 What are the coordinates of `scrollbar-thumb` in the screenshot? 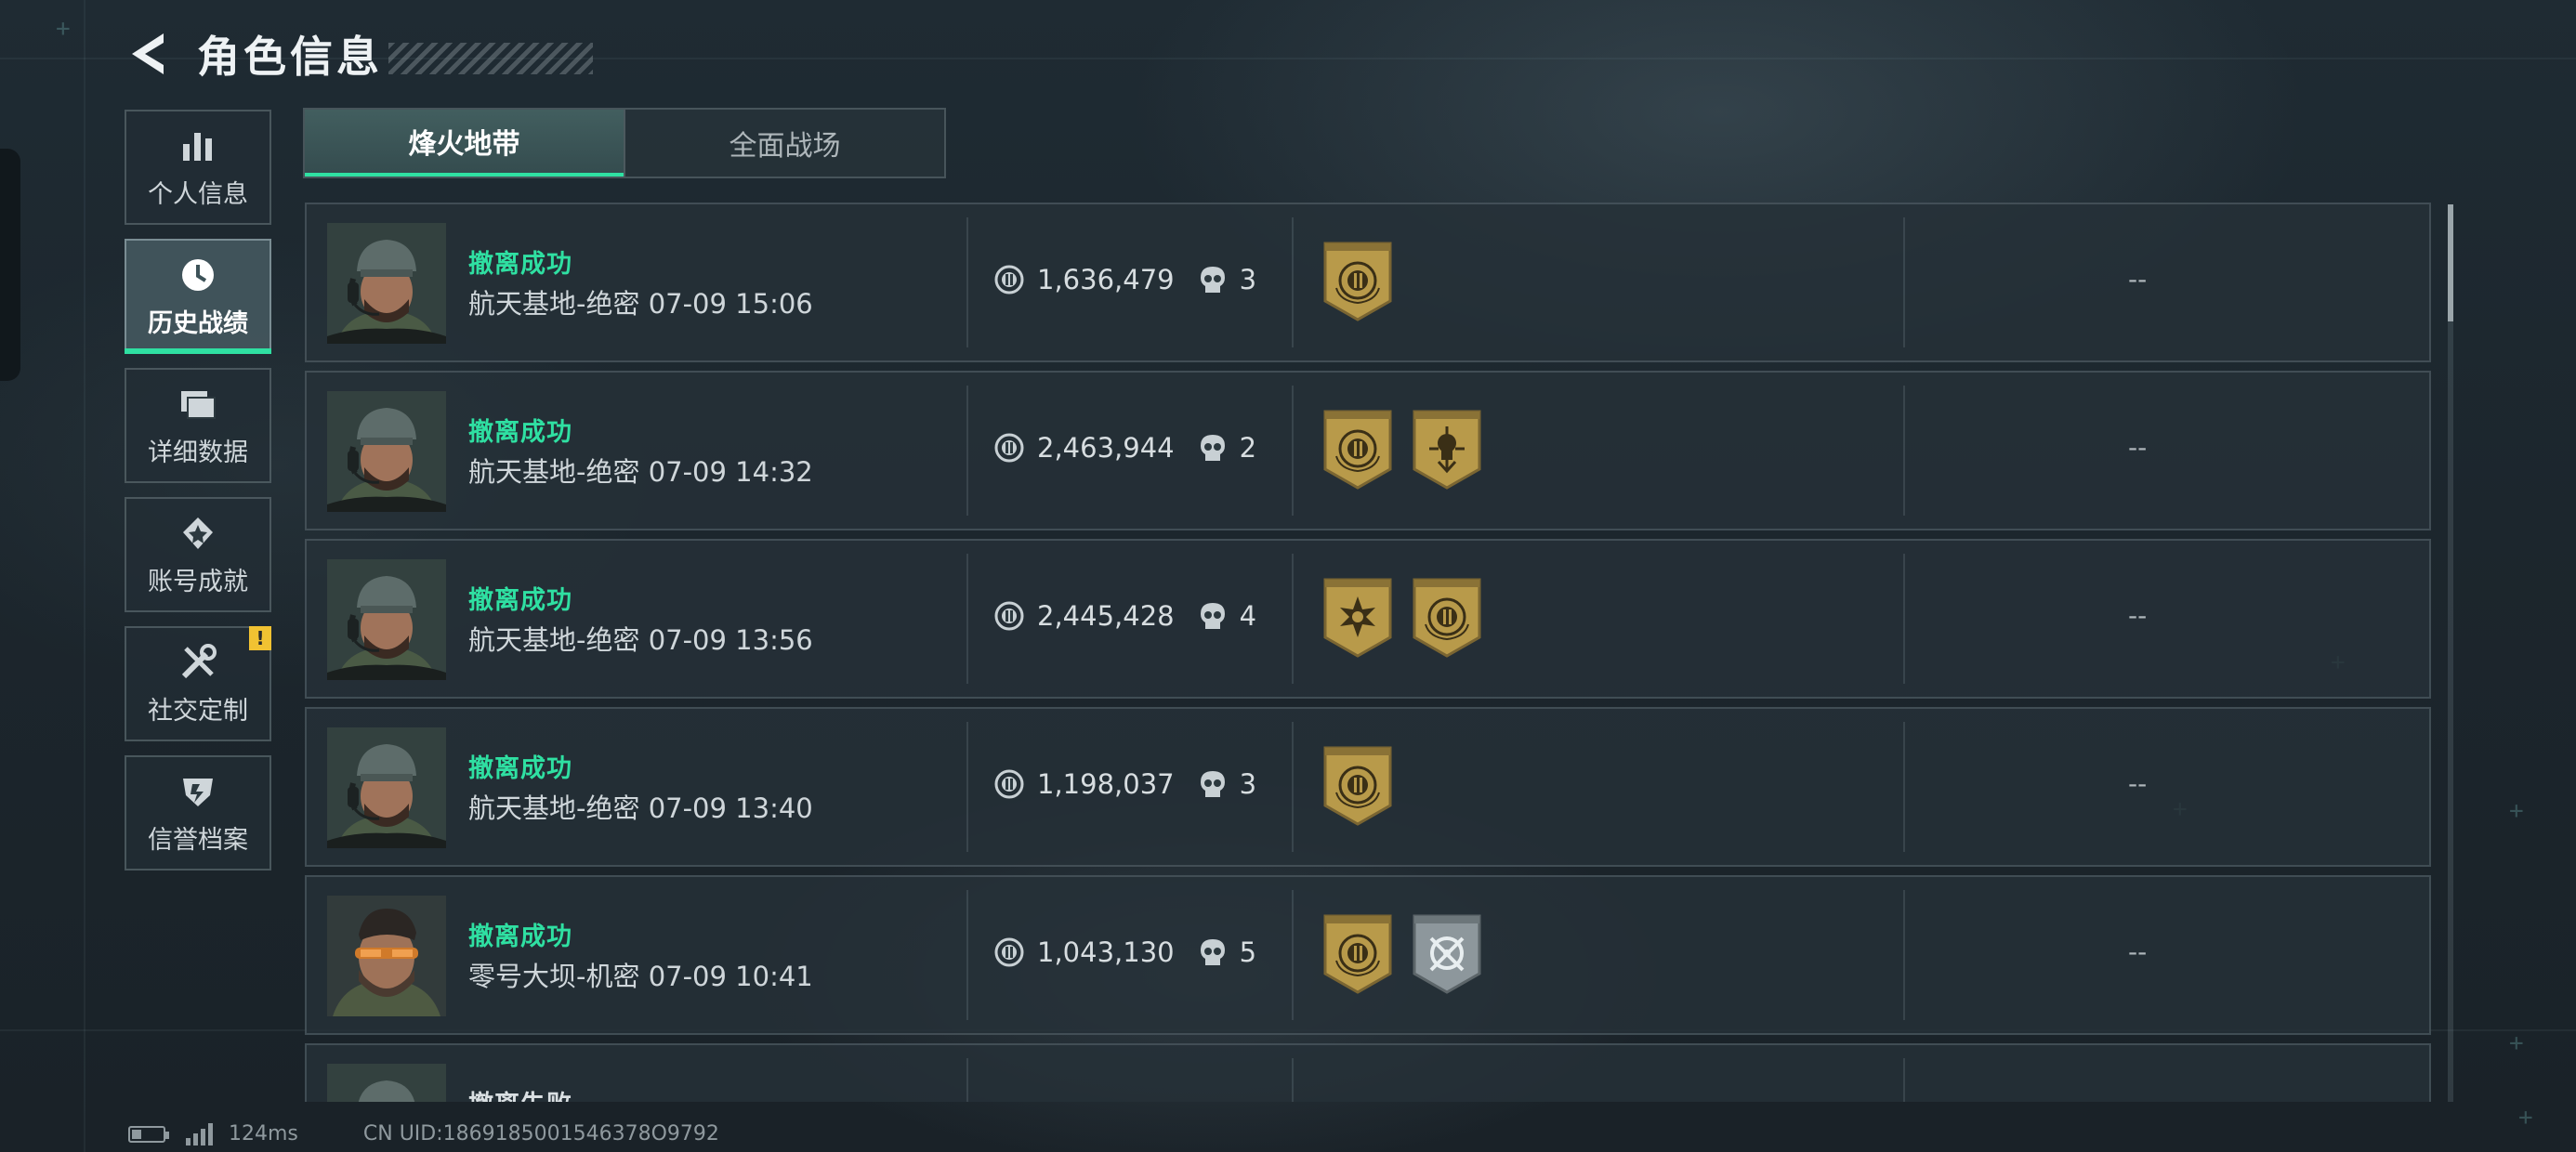 It's located at (2450, 262).